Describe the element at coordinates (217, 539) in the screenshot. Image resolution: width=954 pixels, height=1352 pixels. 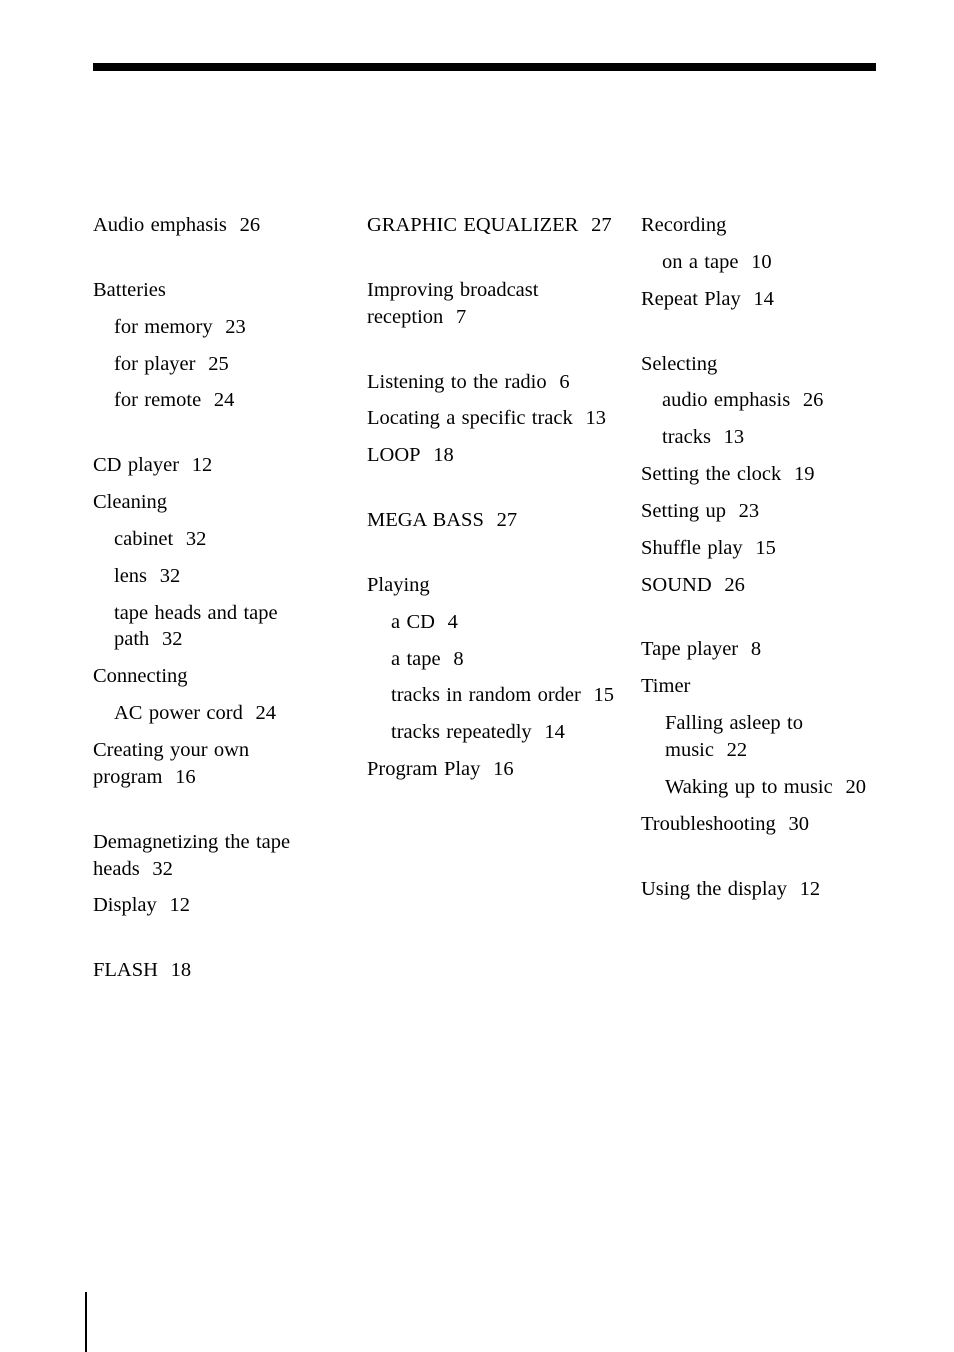
I see `index-subentry: cabinet 32` at that location.